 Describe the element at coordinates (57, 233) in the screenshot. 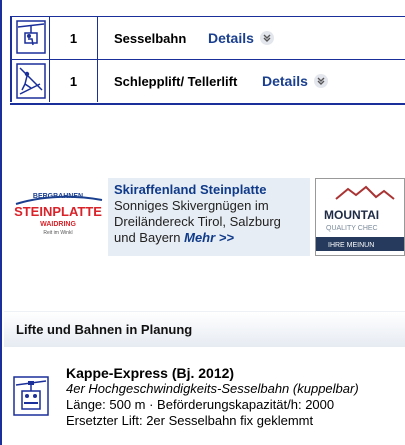

I see `svg-text: Reit im Winkl` at that location.